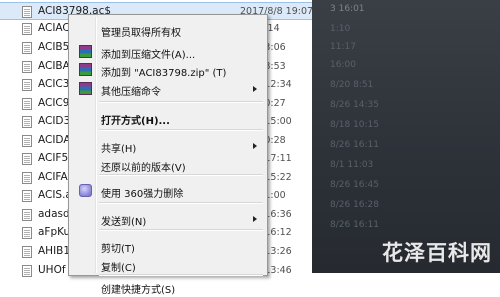 This screenshot has width=500, height=297. Describe the element at coordinates (347, 9) in the screenshot. I see `background-text-line: 3 16:01` at that location.